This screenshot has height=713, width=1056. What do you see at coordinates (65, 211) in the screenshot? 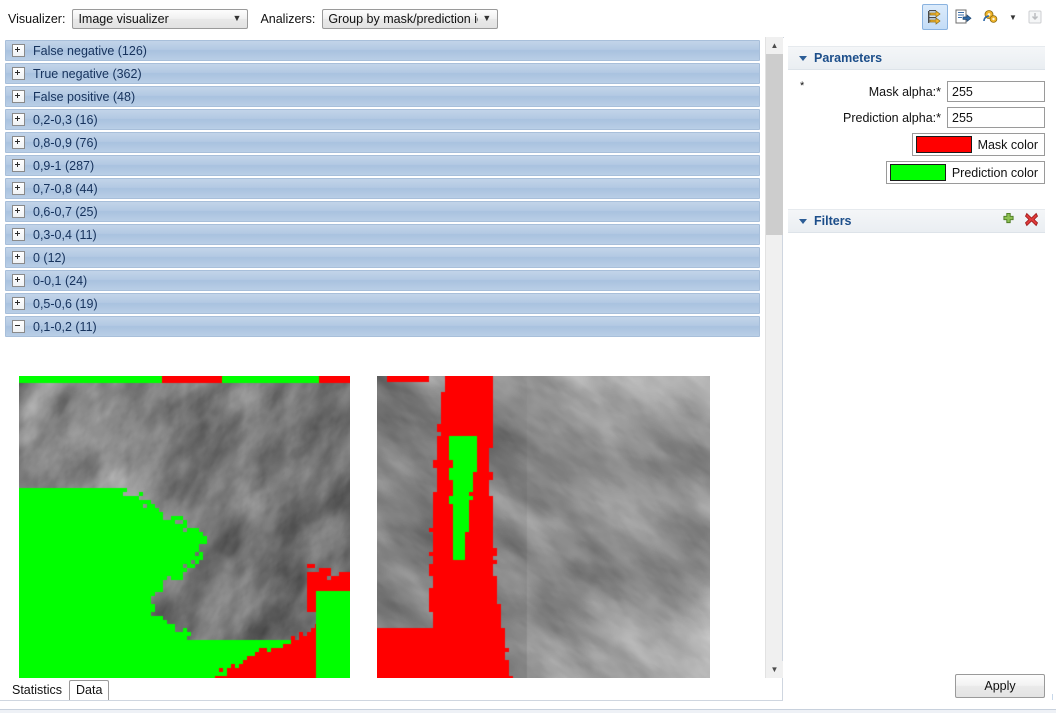
I see `tree-row-label: 0,6-0,7 (25)` at bounding box center [65, 211].